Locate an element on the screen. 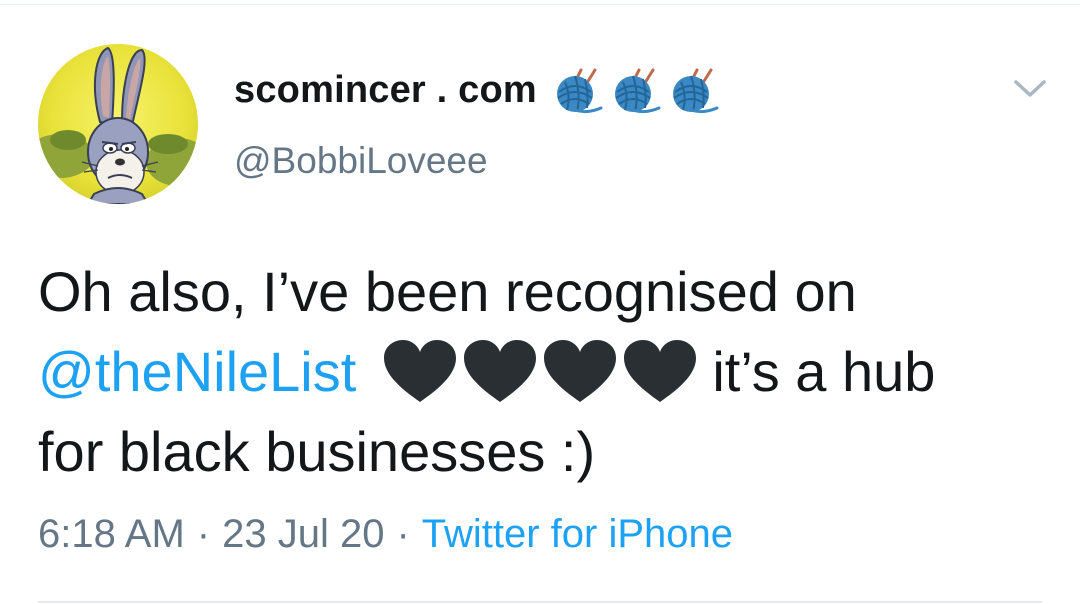 The image size is (1080, 604). tweet-text-line: @theNileList it’s a hub is located at coordinates (543, 372).